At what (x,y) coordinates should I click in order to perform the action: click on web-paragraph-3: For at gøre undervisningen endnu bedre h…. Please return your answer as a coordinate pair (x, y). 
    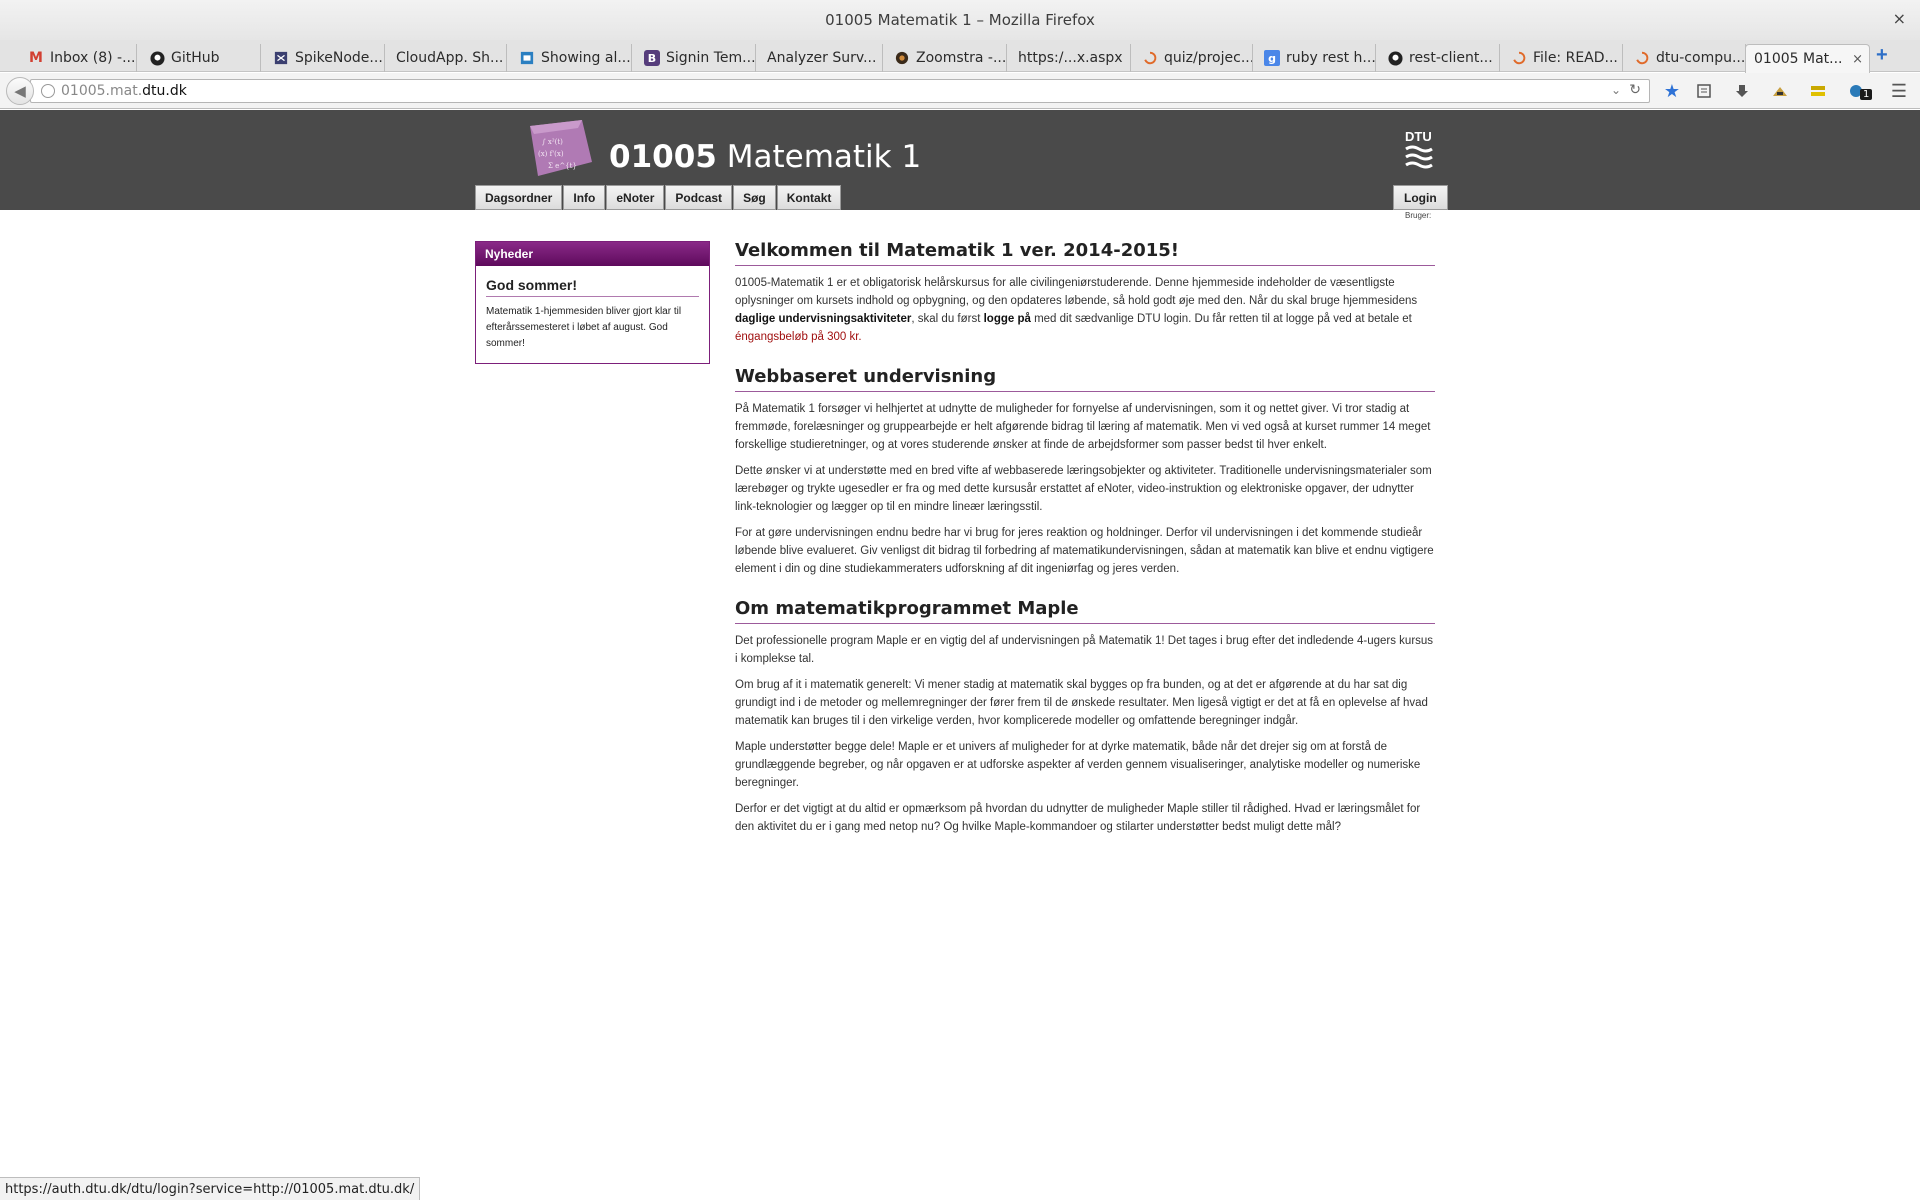
    Looking at the image, I should click on (1084, 551).